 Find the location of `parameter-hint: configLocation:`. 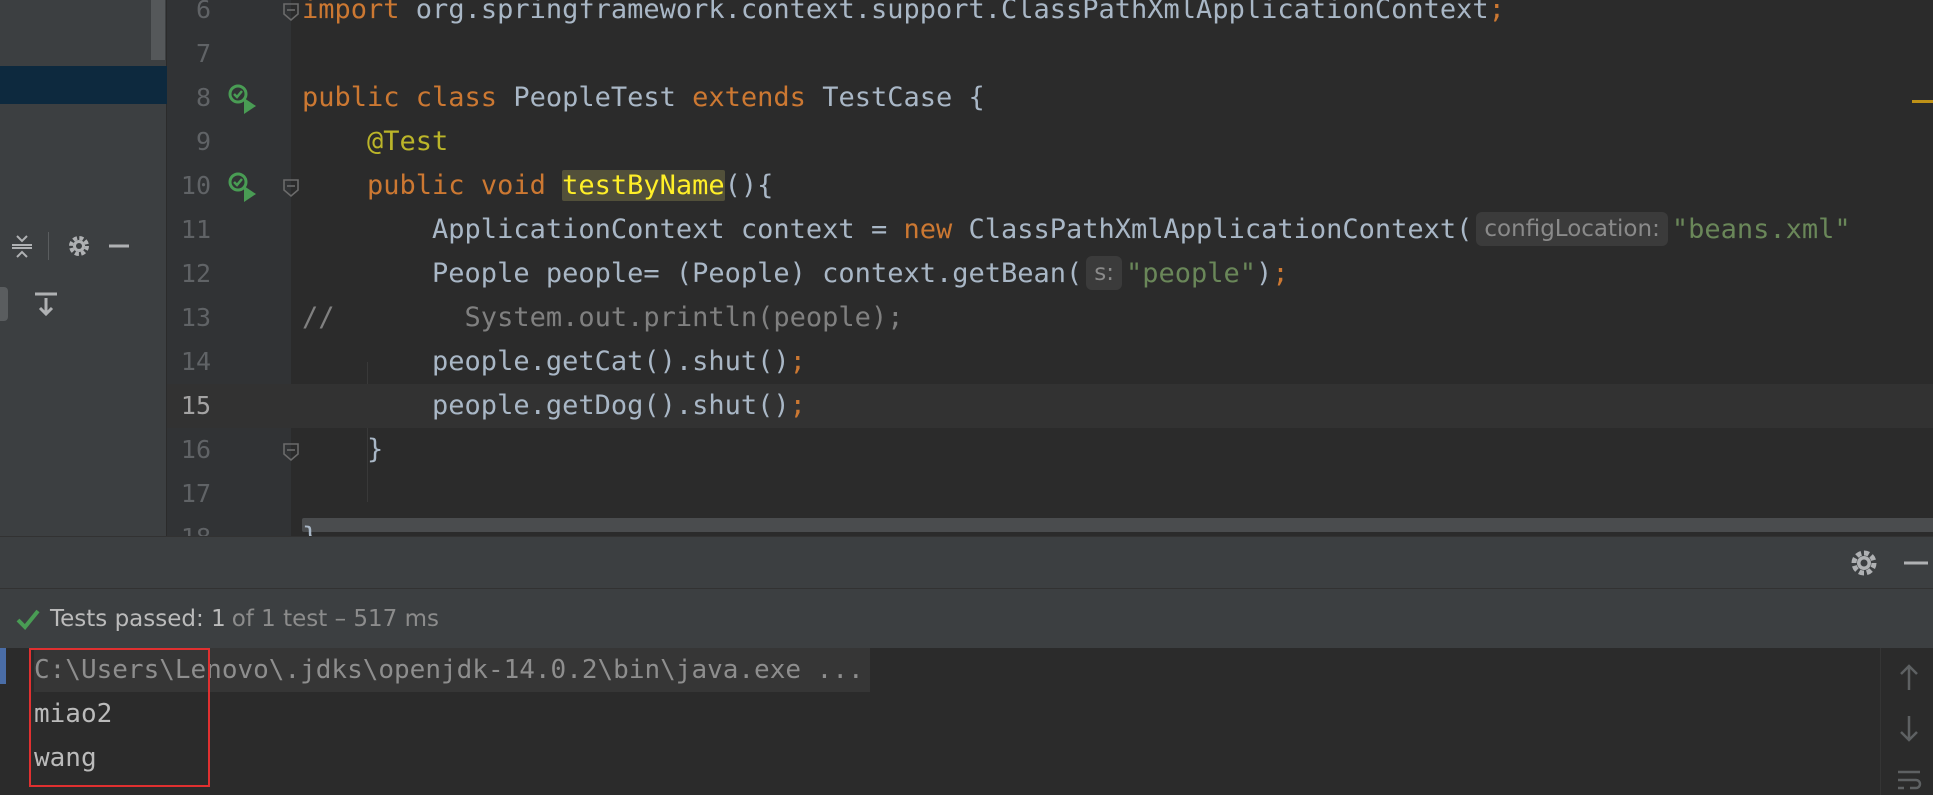

parameter-hint: configLocation: is located at coordinates (1572, 229).